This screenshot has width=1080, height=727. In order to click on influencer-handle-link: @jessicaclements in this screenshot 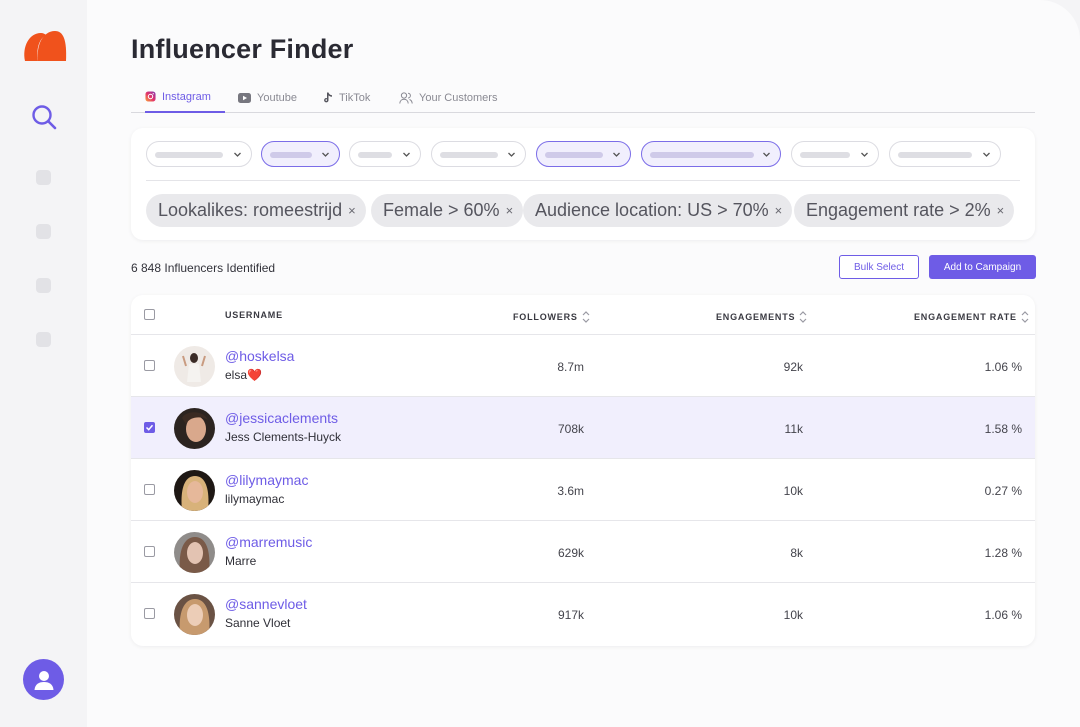, I will do `click(281, 418)`.